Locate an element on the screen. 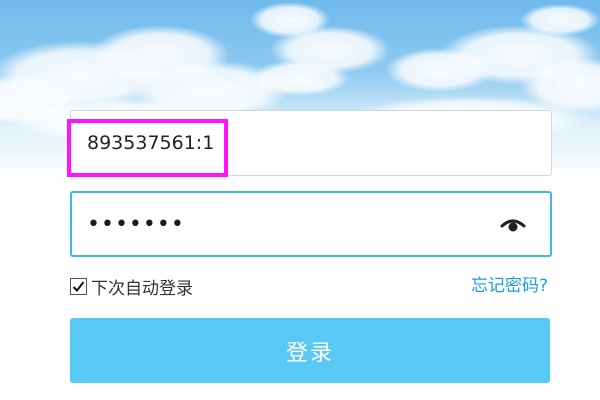  login-button-label: 登录 is located at coordinates (309, 353).